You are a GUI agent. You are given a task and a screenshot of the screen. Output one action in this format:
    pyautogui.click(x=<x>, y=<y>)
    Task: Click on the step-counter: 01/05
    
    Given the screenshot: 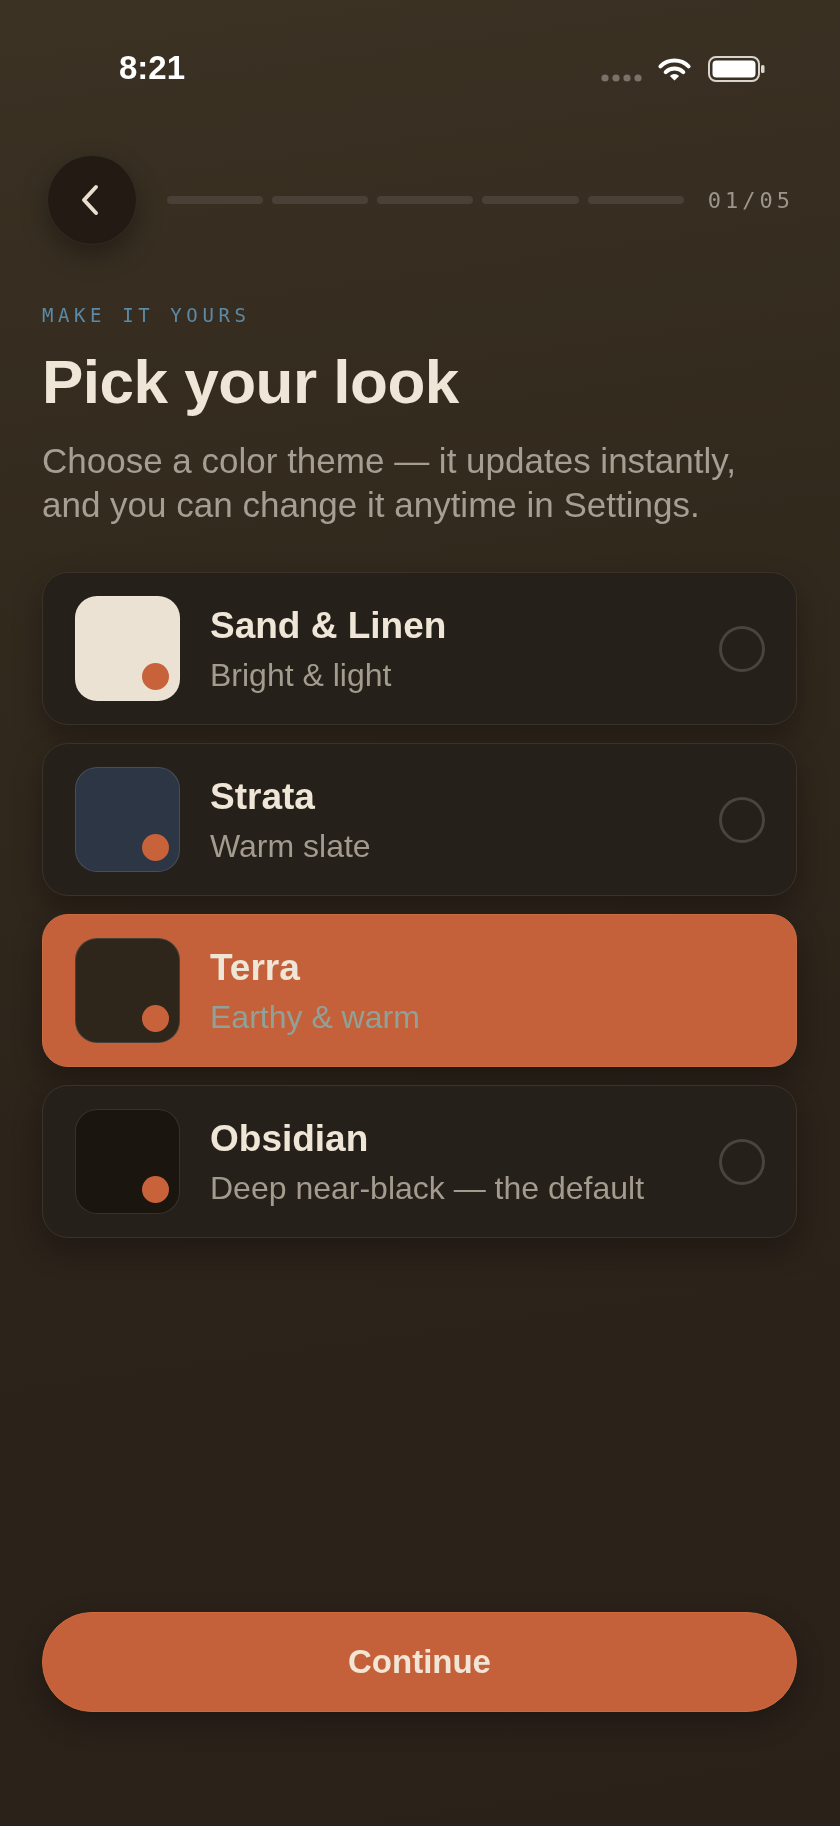 What is the action you would take?
    pyautogui.click(x=750, y=200)
    